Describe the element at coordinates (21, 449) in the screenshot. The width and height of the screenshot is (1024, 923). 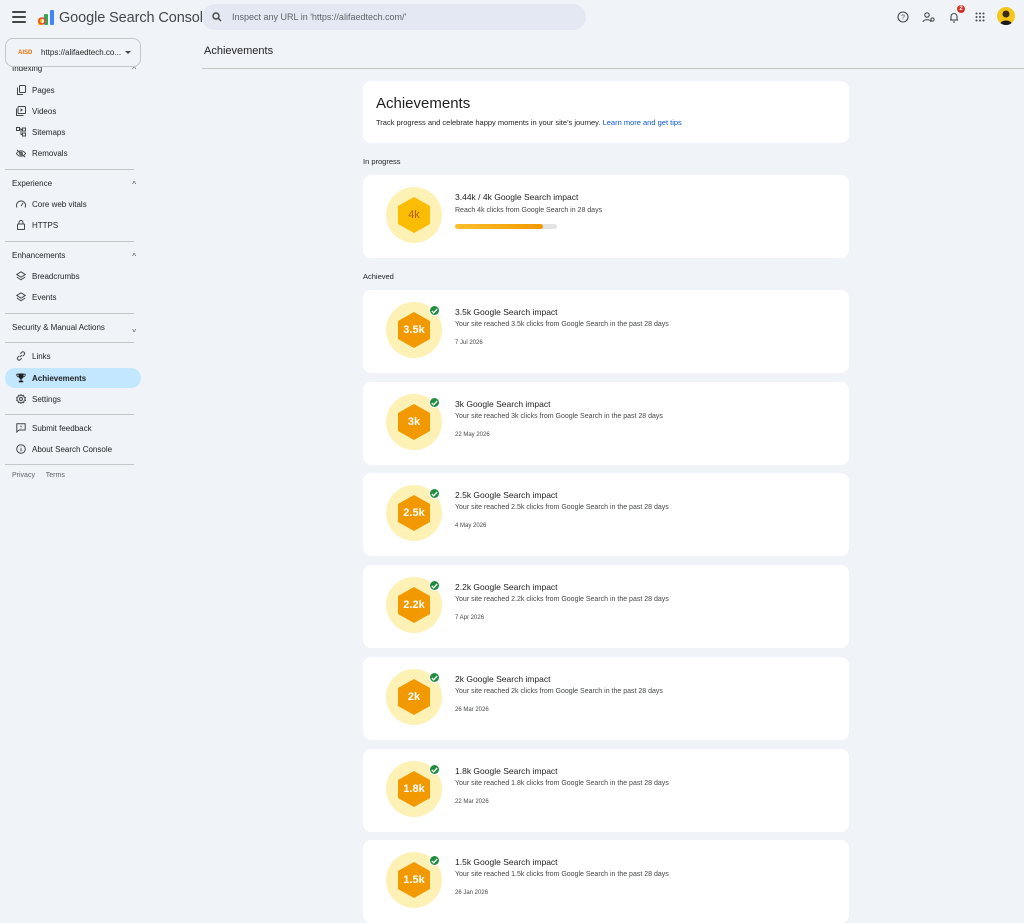
I see `info-icon` at that location.